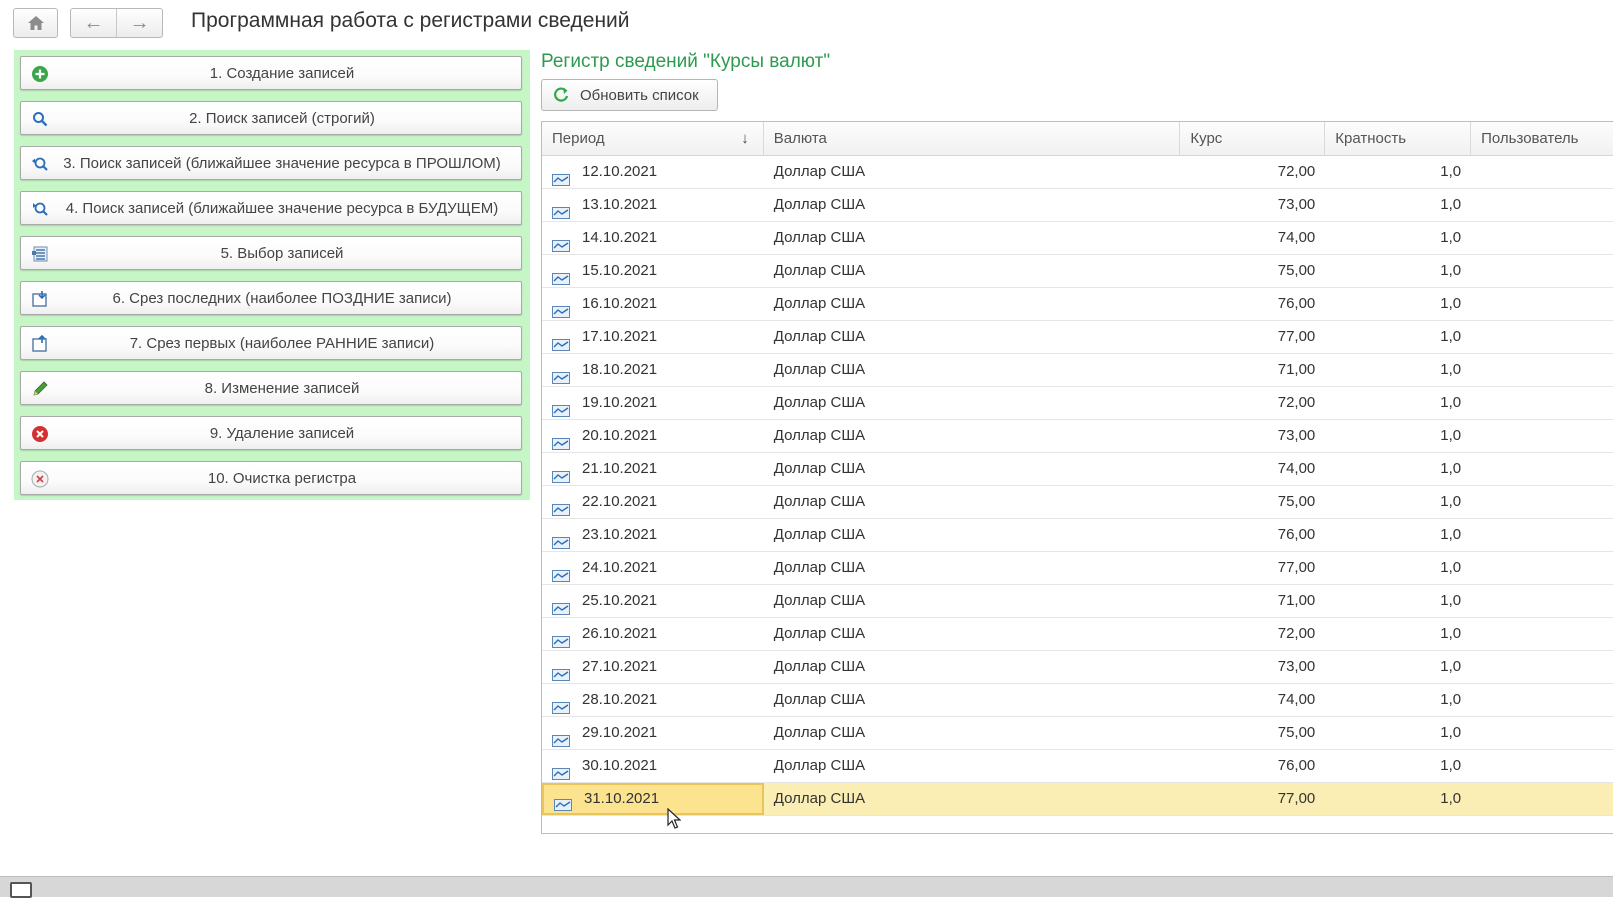  I want to click on command-button-9: 9. Удаление записей, so click(271, 433).